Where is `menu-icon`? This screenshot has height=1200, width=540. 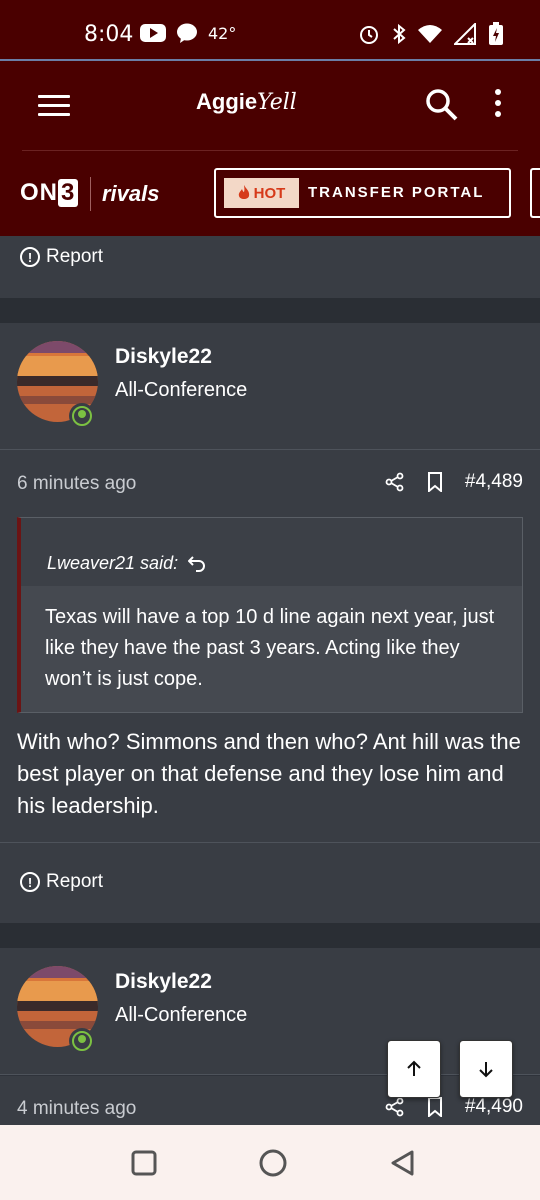
menu-icon is located at coordinates (54, 106).